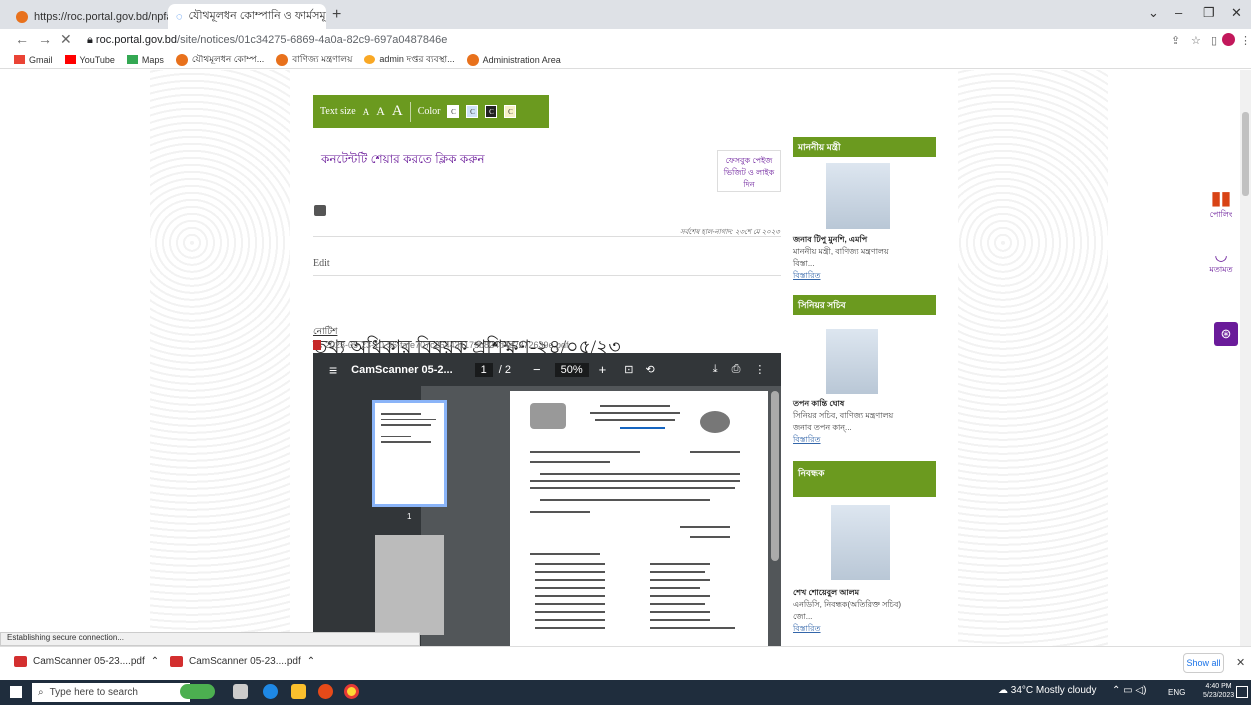 This screenshot has height=705, width=1251. What do you see at coordinates (89, 60) in the screenshot?
I see `bookmark-youtube: YouTube` at bounding box center [89, 60].